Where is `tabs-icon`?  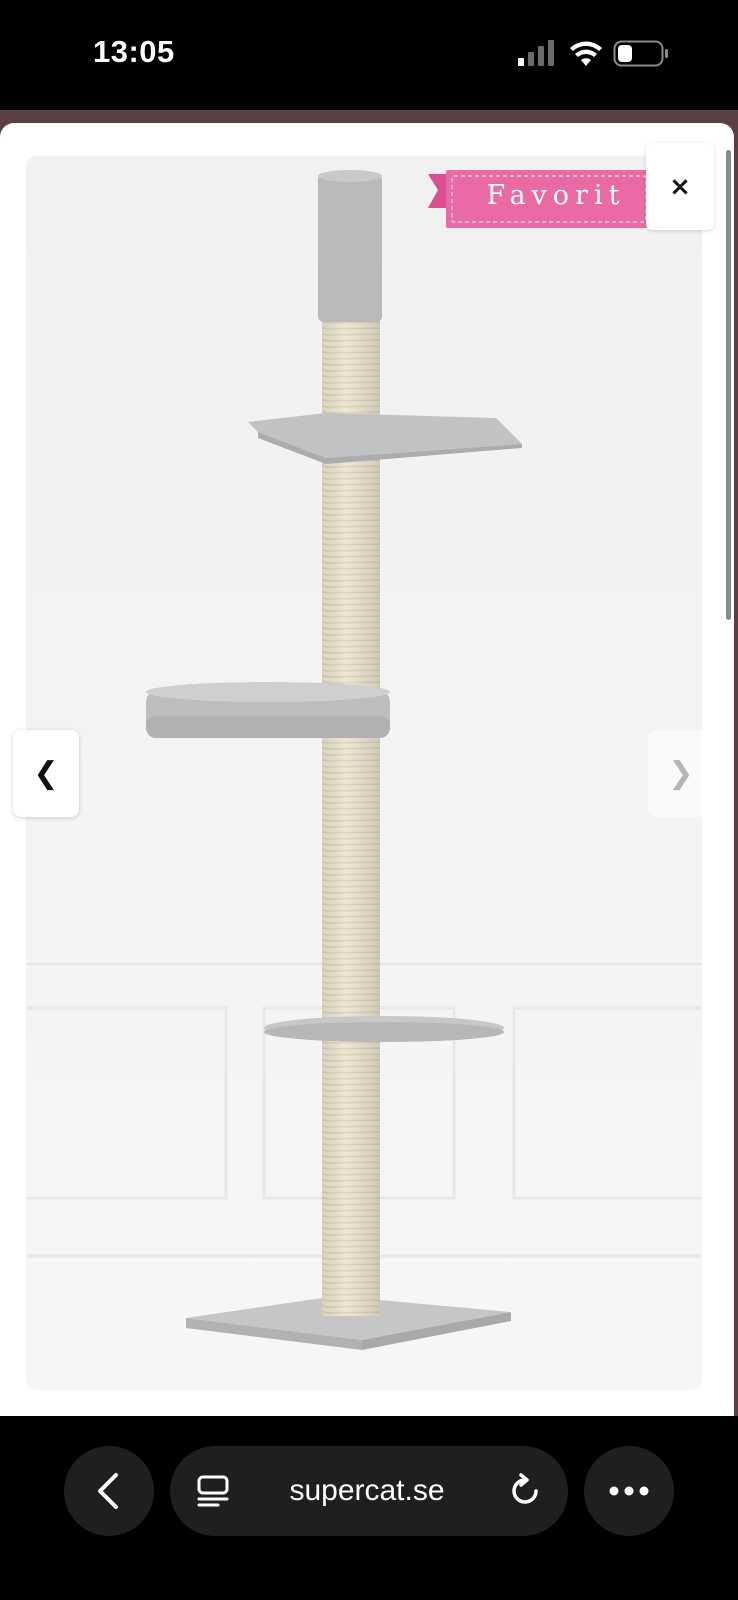 tabs-icon is located at coordinates (213, 1491).